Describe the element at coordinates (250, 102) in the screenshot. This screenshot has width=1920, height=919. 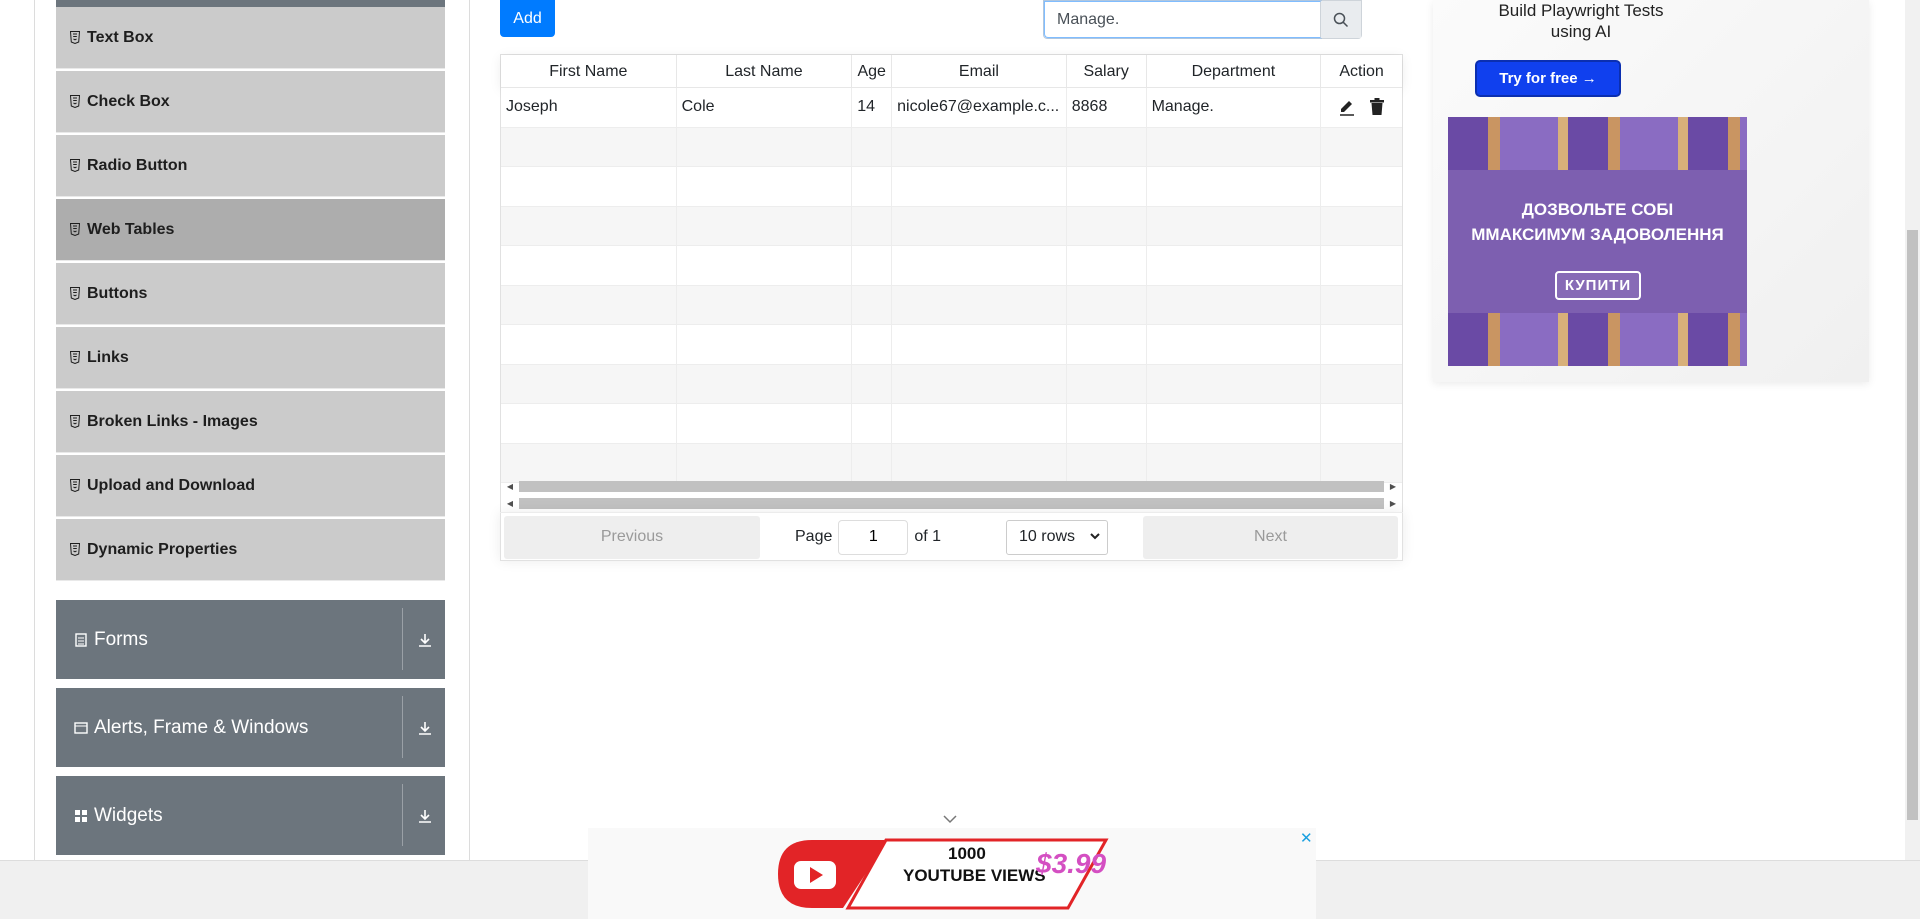
I see `sidebar-item-check-box: Check Box` at that location.